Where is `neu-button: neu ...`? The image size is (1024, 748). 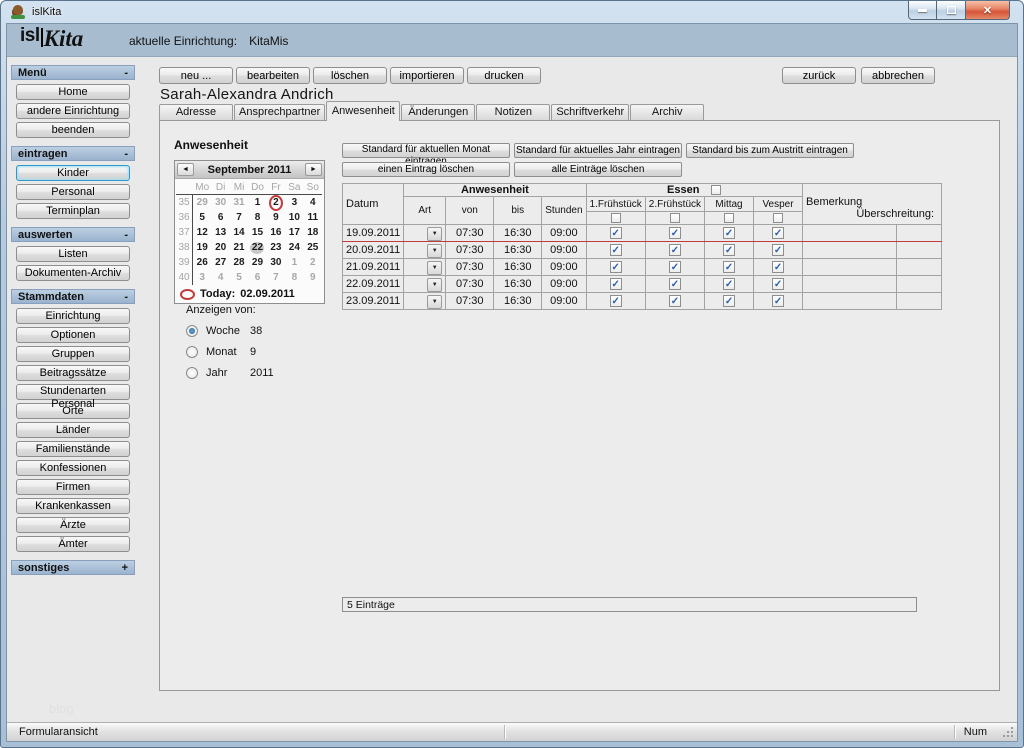 neu-button: neu ... is located at coordinates (196, 75).